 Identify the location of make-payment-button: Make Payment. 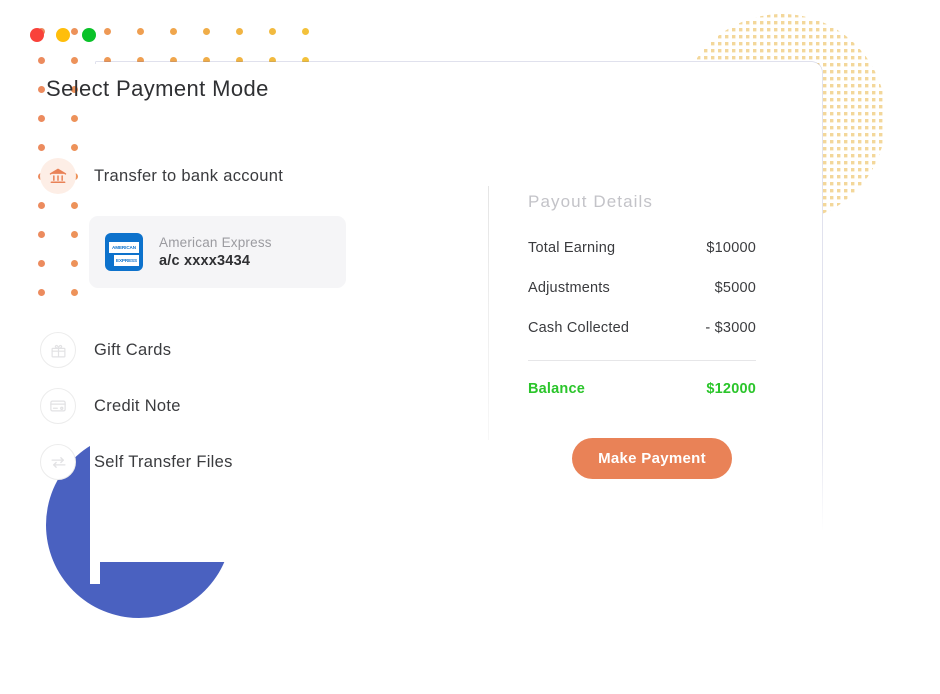
(652, 458).